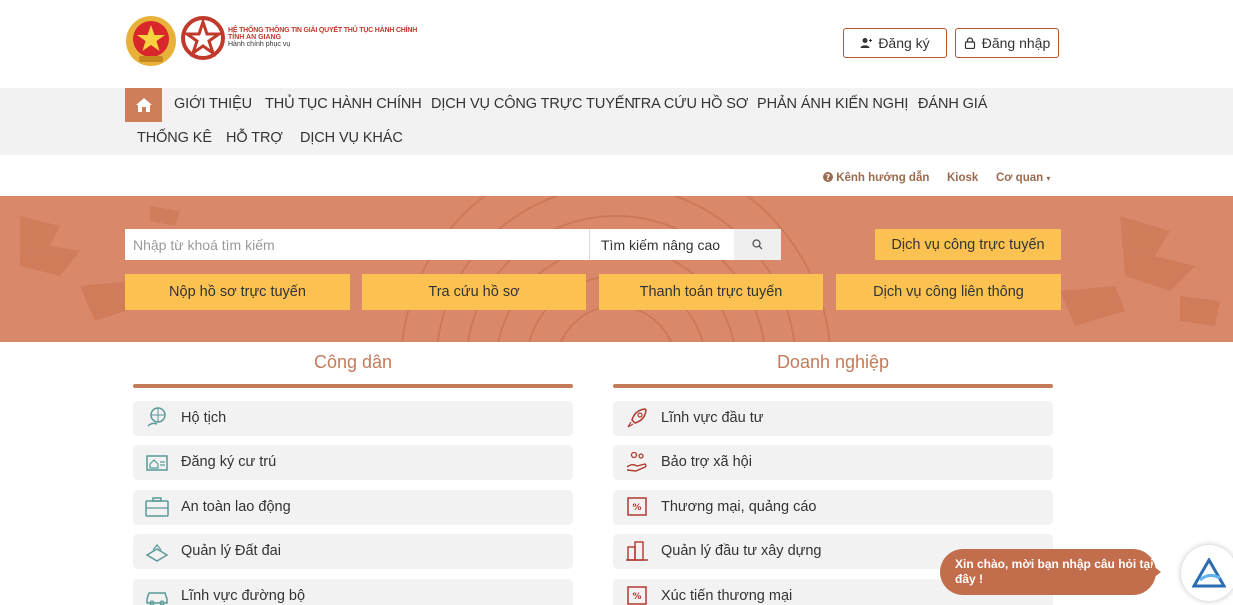 Image resolution: width=1233 pixels, height=605 pixels. Describe the element at coordinates (1156, 572) in the screenshot. I see `chat-bubble-tail` at that location.